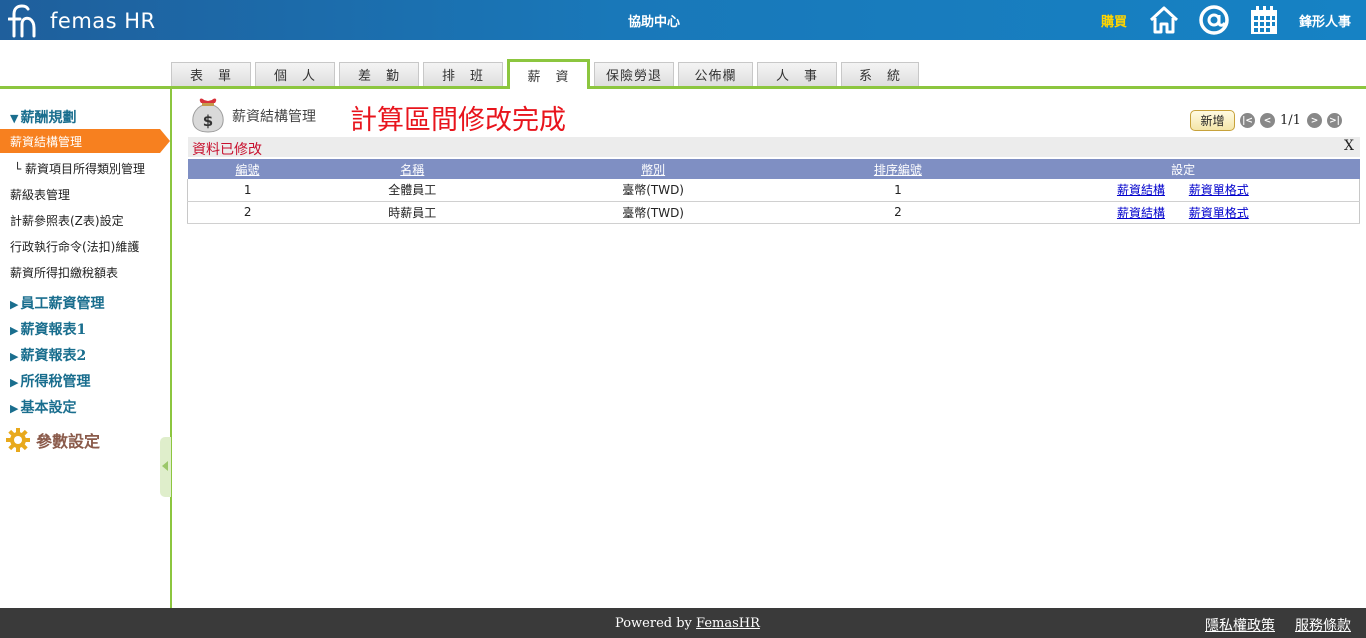 The height and width of the screenshot is (638, 1366). I want to click on collapse-arrow-icon, so click(165, 466).